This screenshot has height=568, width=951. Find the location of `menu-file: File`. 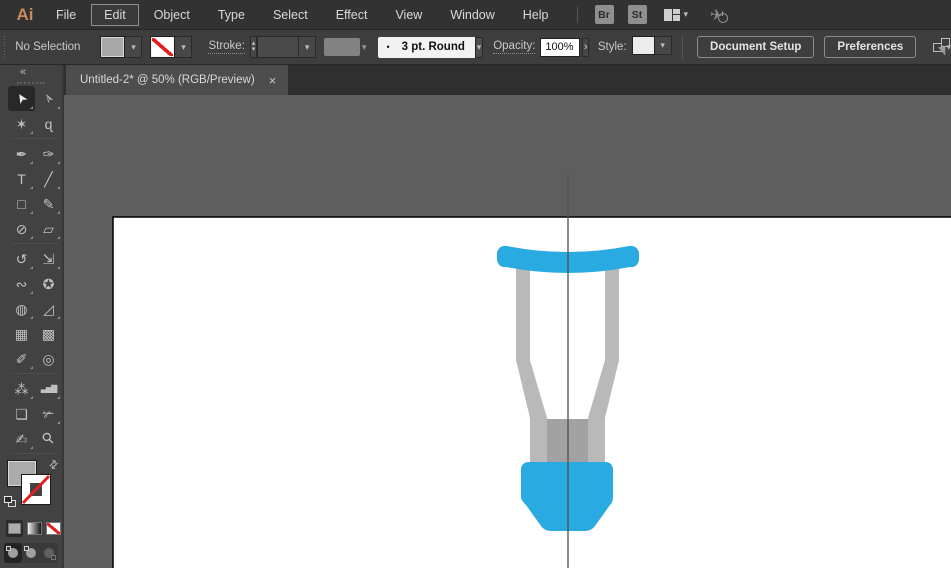

menu-file: File is located at coordinates (66, 15).